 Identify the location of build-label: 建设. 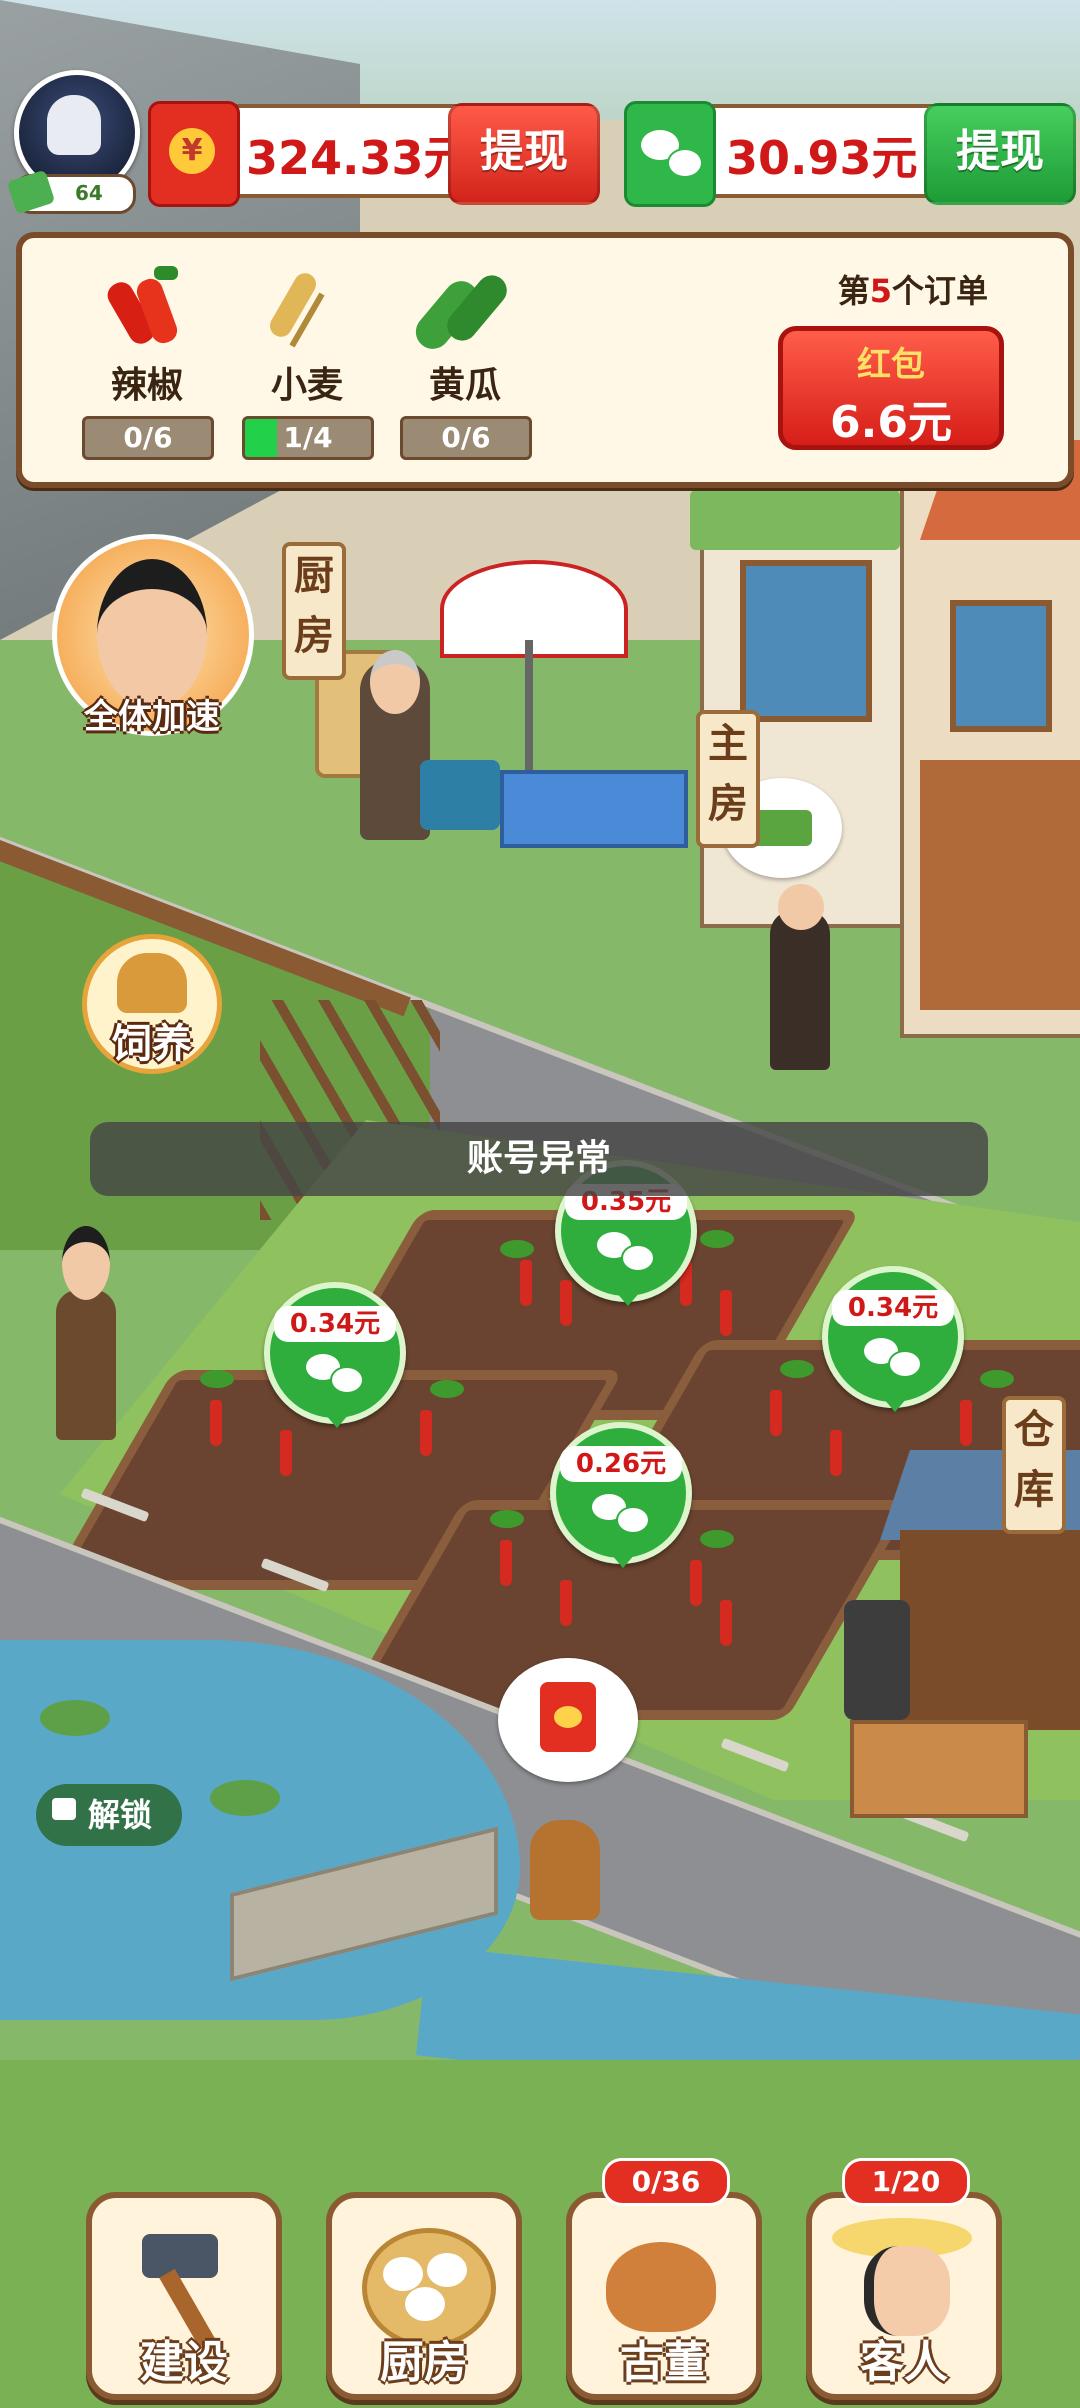
(184, 2362).